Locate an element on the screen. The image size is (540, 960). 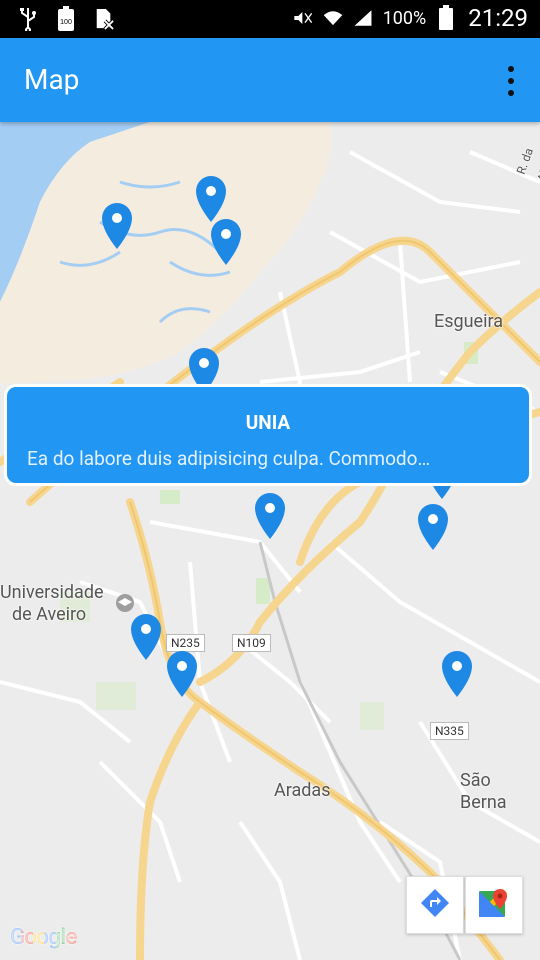
map-label-universidade: Universidade is located at coordinates (52, 592).